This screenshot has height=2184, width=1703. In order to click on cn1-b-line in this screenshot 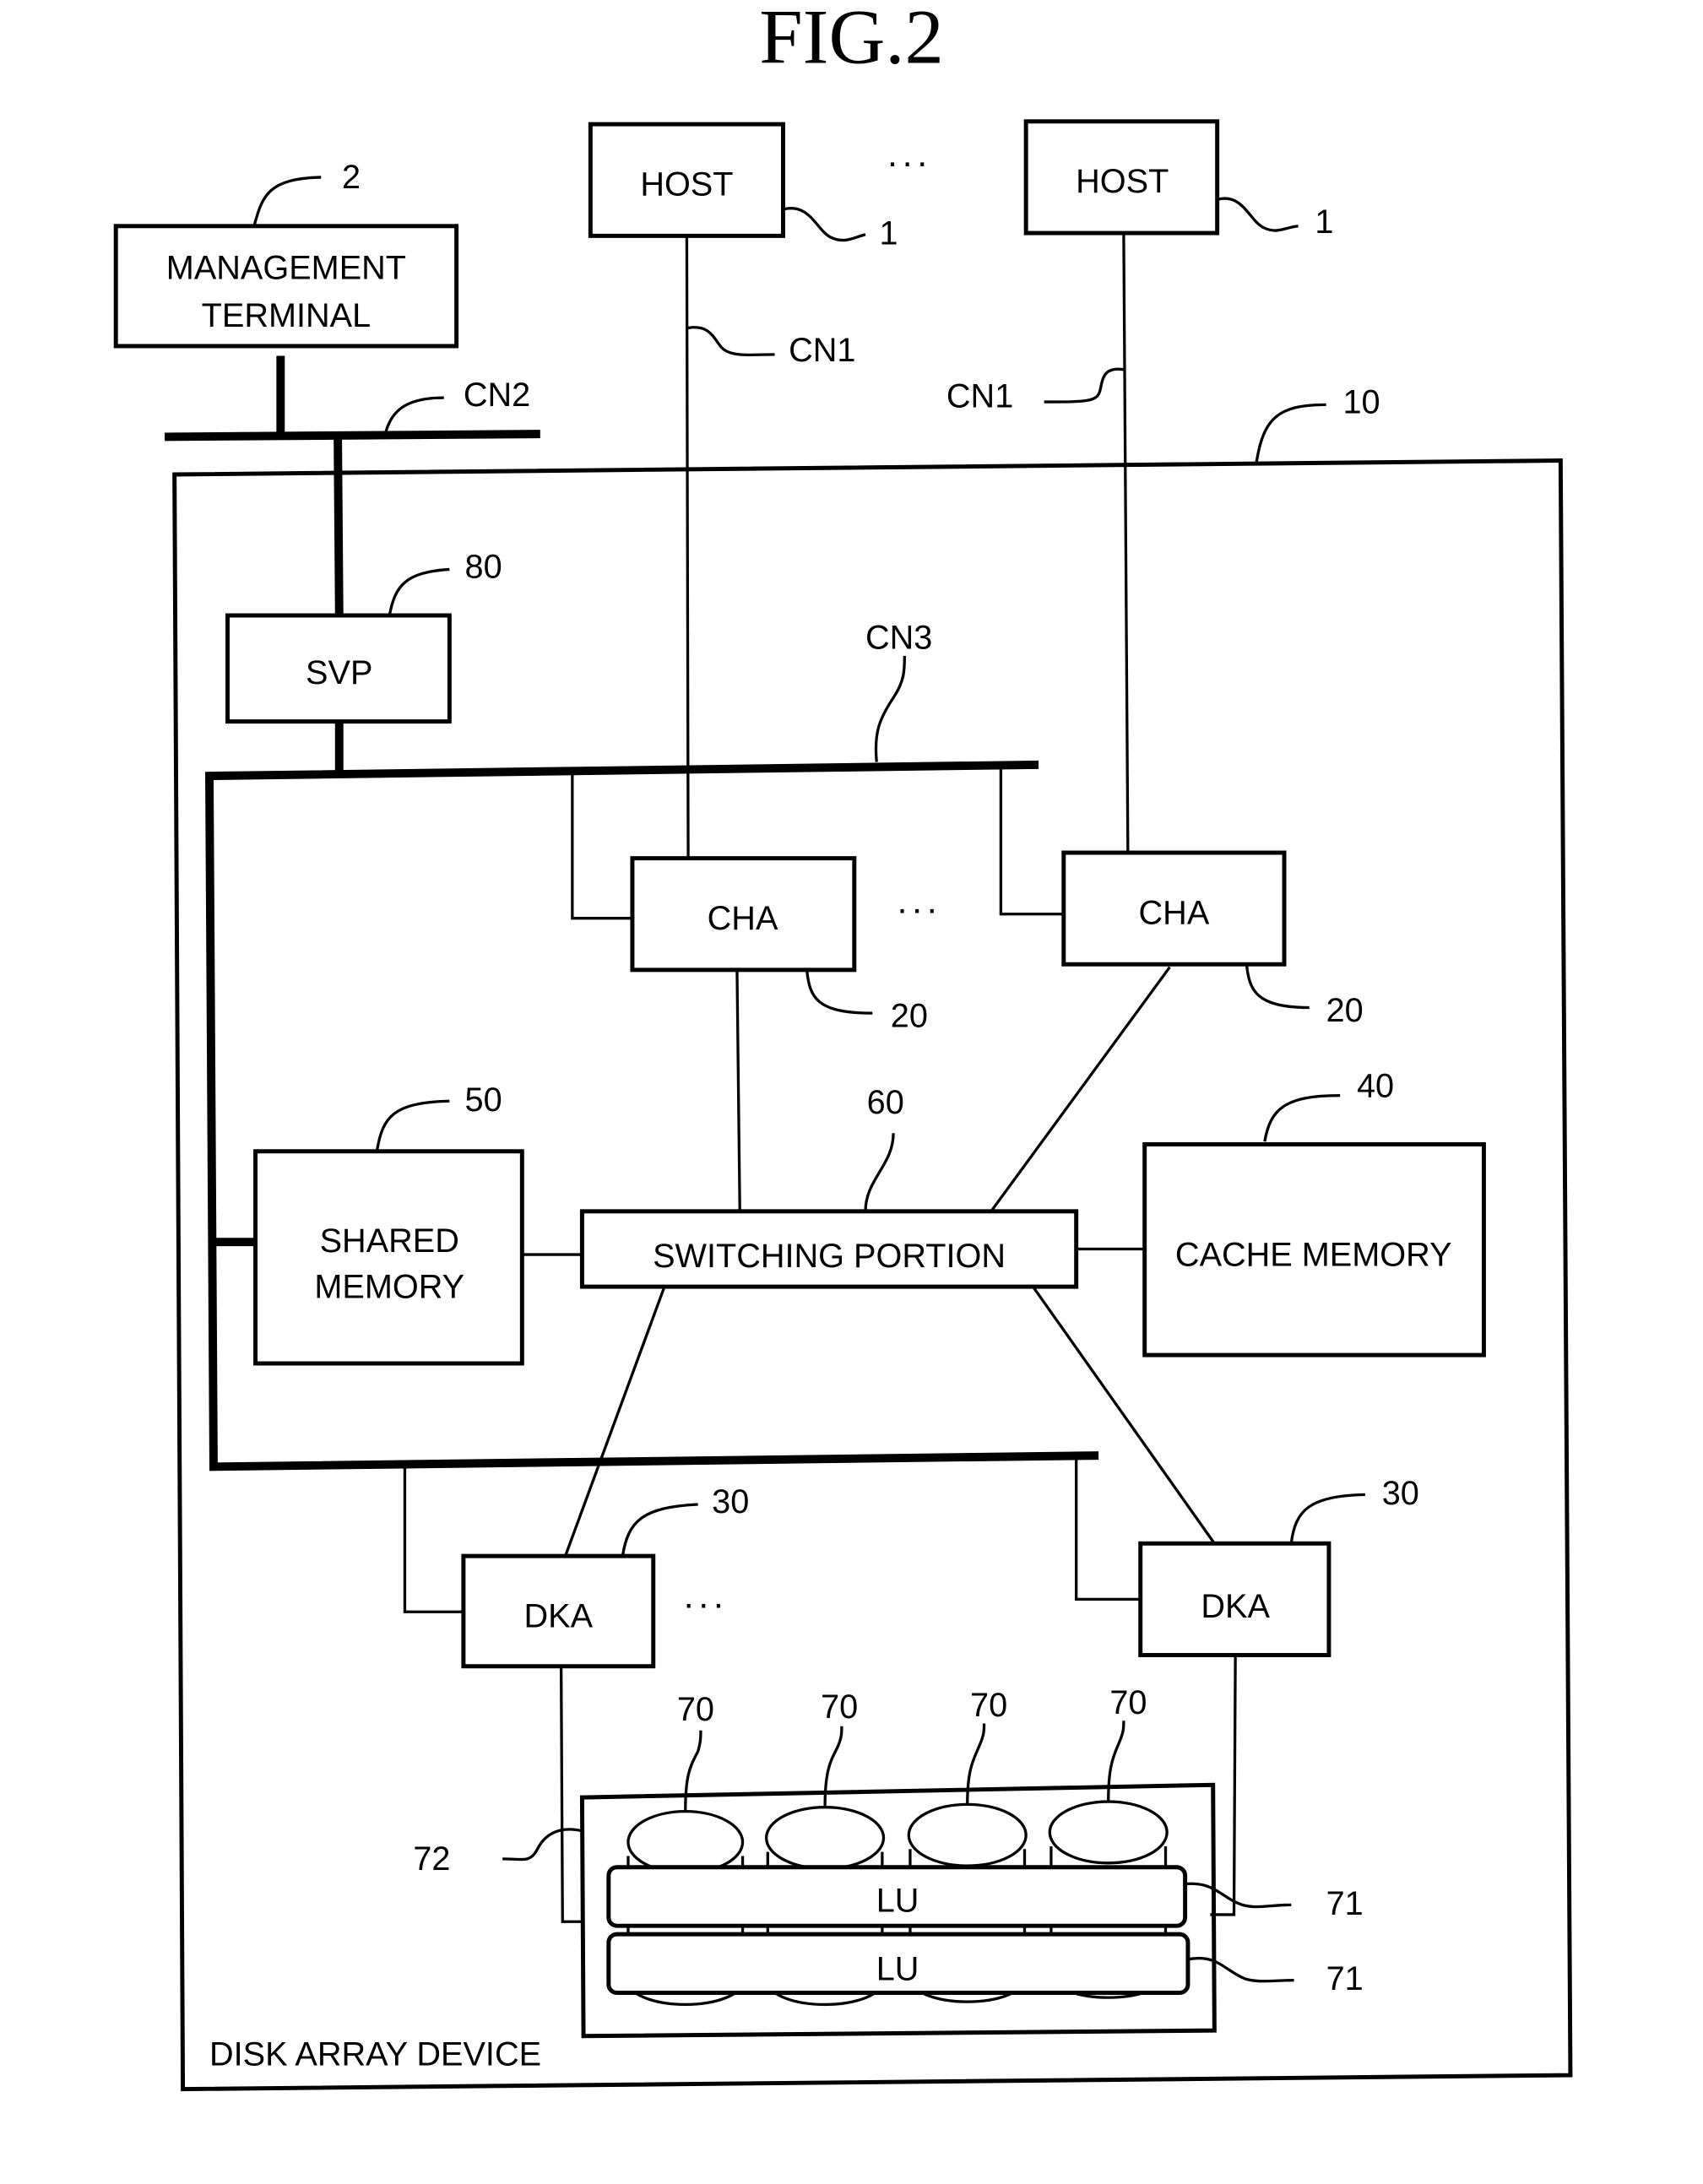, I will do `click(1126, 543)`.